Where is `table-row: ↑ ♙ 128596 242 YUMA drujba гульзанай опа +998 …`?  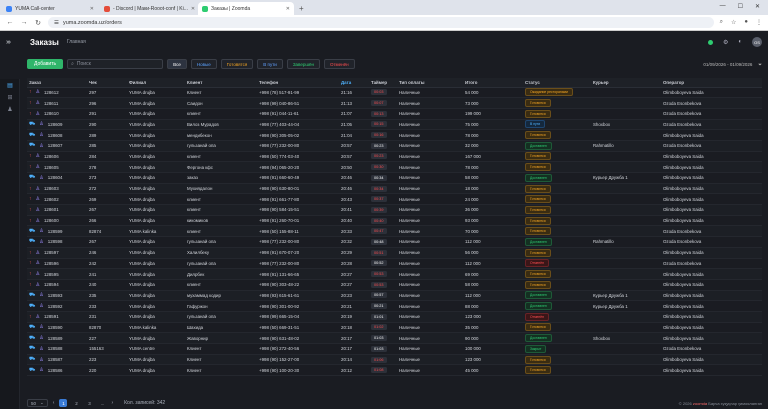
table-row: ↑ ♙ 128596 242 YUMA drujba гульзанай опа +998 … is located at coordinates (394, 264).